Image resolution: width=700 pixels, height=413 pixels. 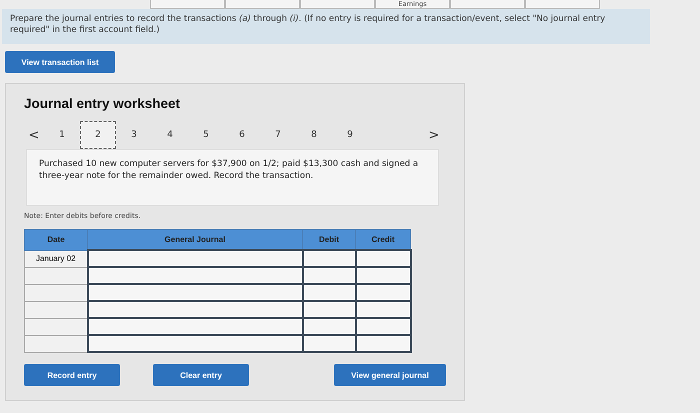 I want to click on column-header: Debit, so click(x=329, y=240).